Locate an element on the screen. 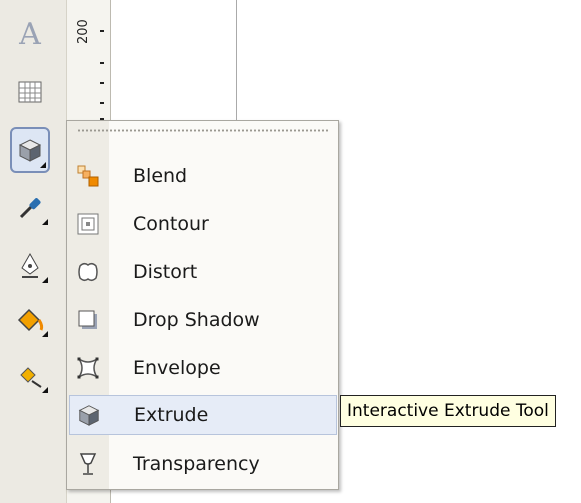  table-icon is located at coordinates (30, 92).